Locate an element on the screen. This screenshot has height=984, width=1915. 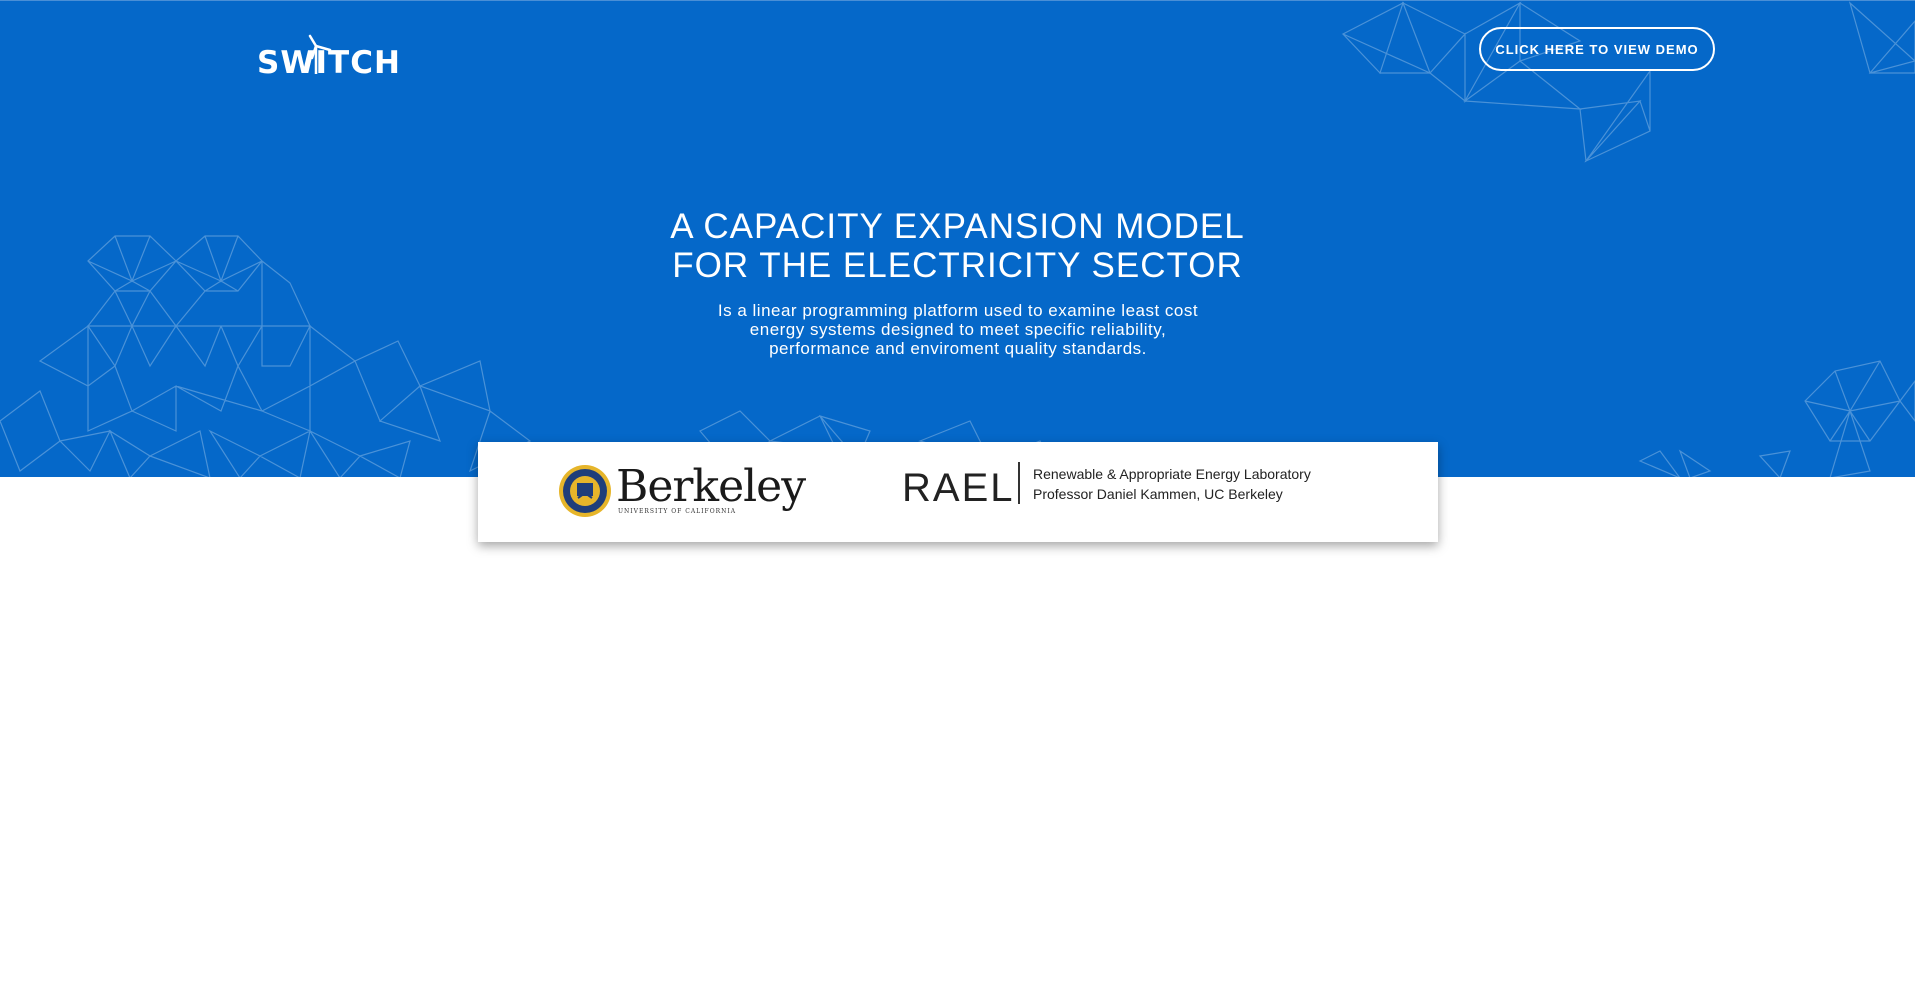
rael-professor: Professor Daniel Kammen, UC Berkeley is located at coordinates (1158, 494).